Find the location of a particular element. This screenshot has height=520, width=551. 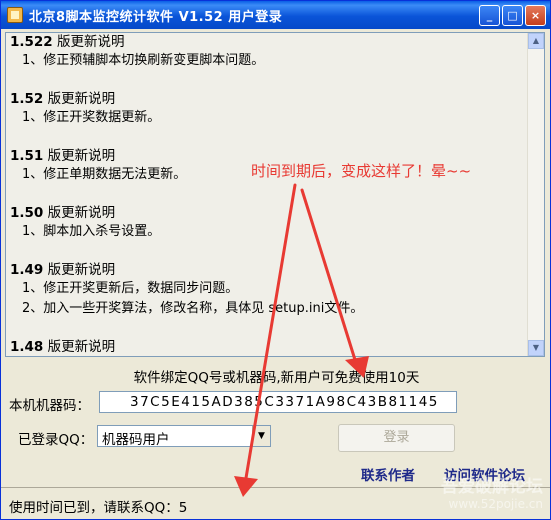

watermark-url: www.52pojie.cn is located at coordinates (495, 504).